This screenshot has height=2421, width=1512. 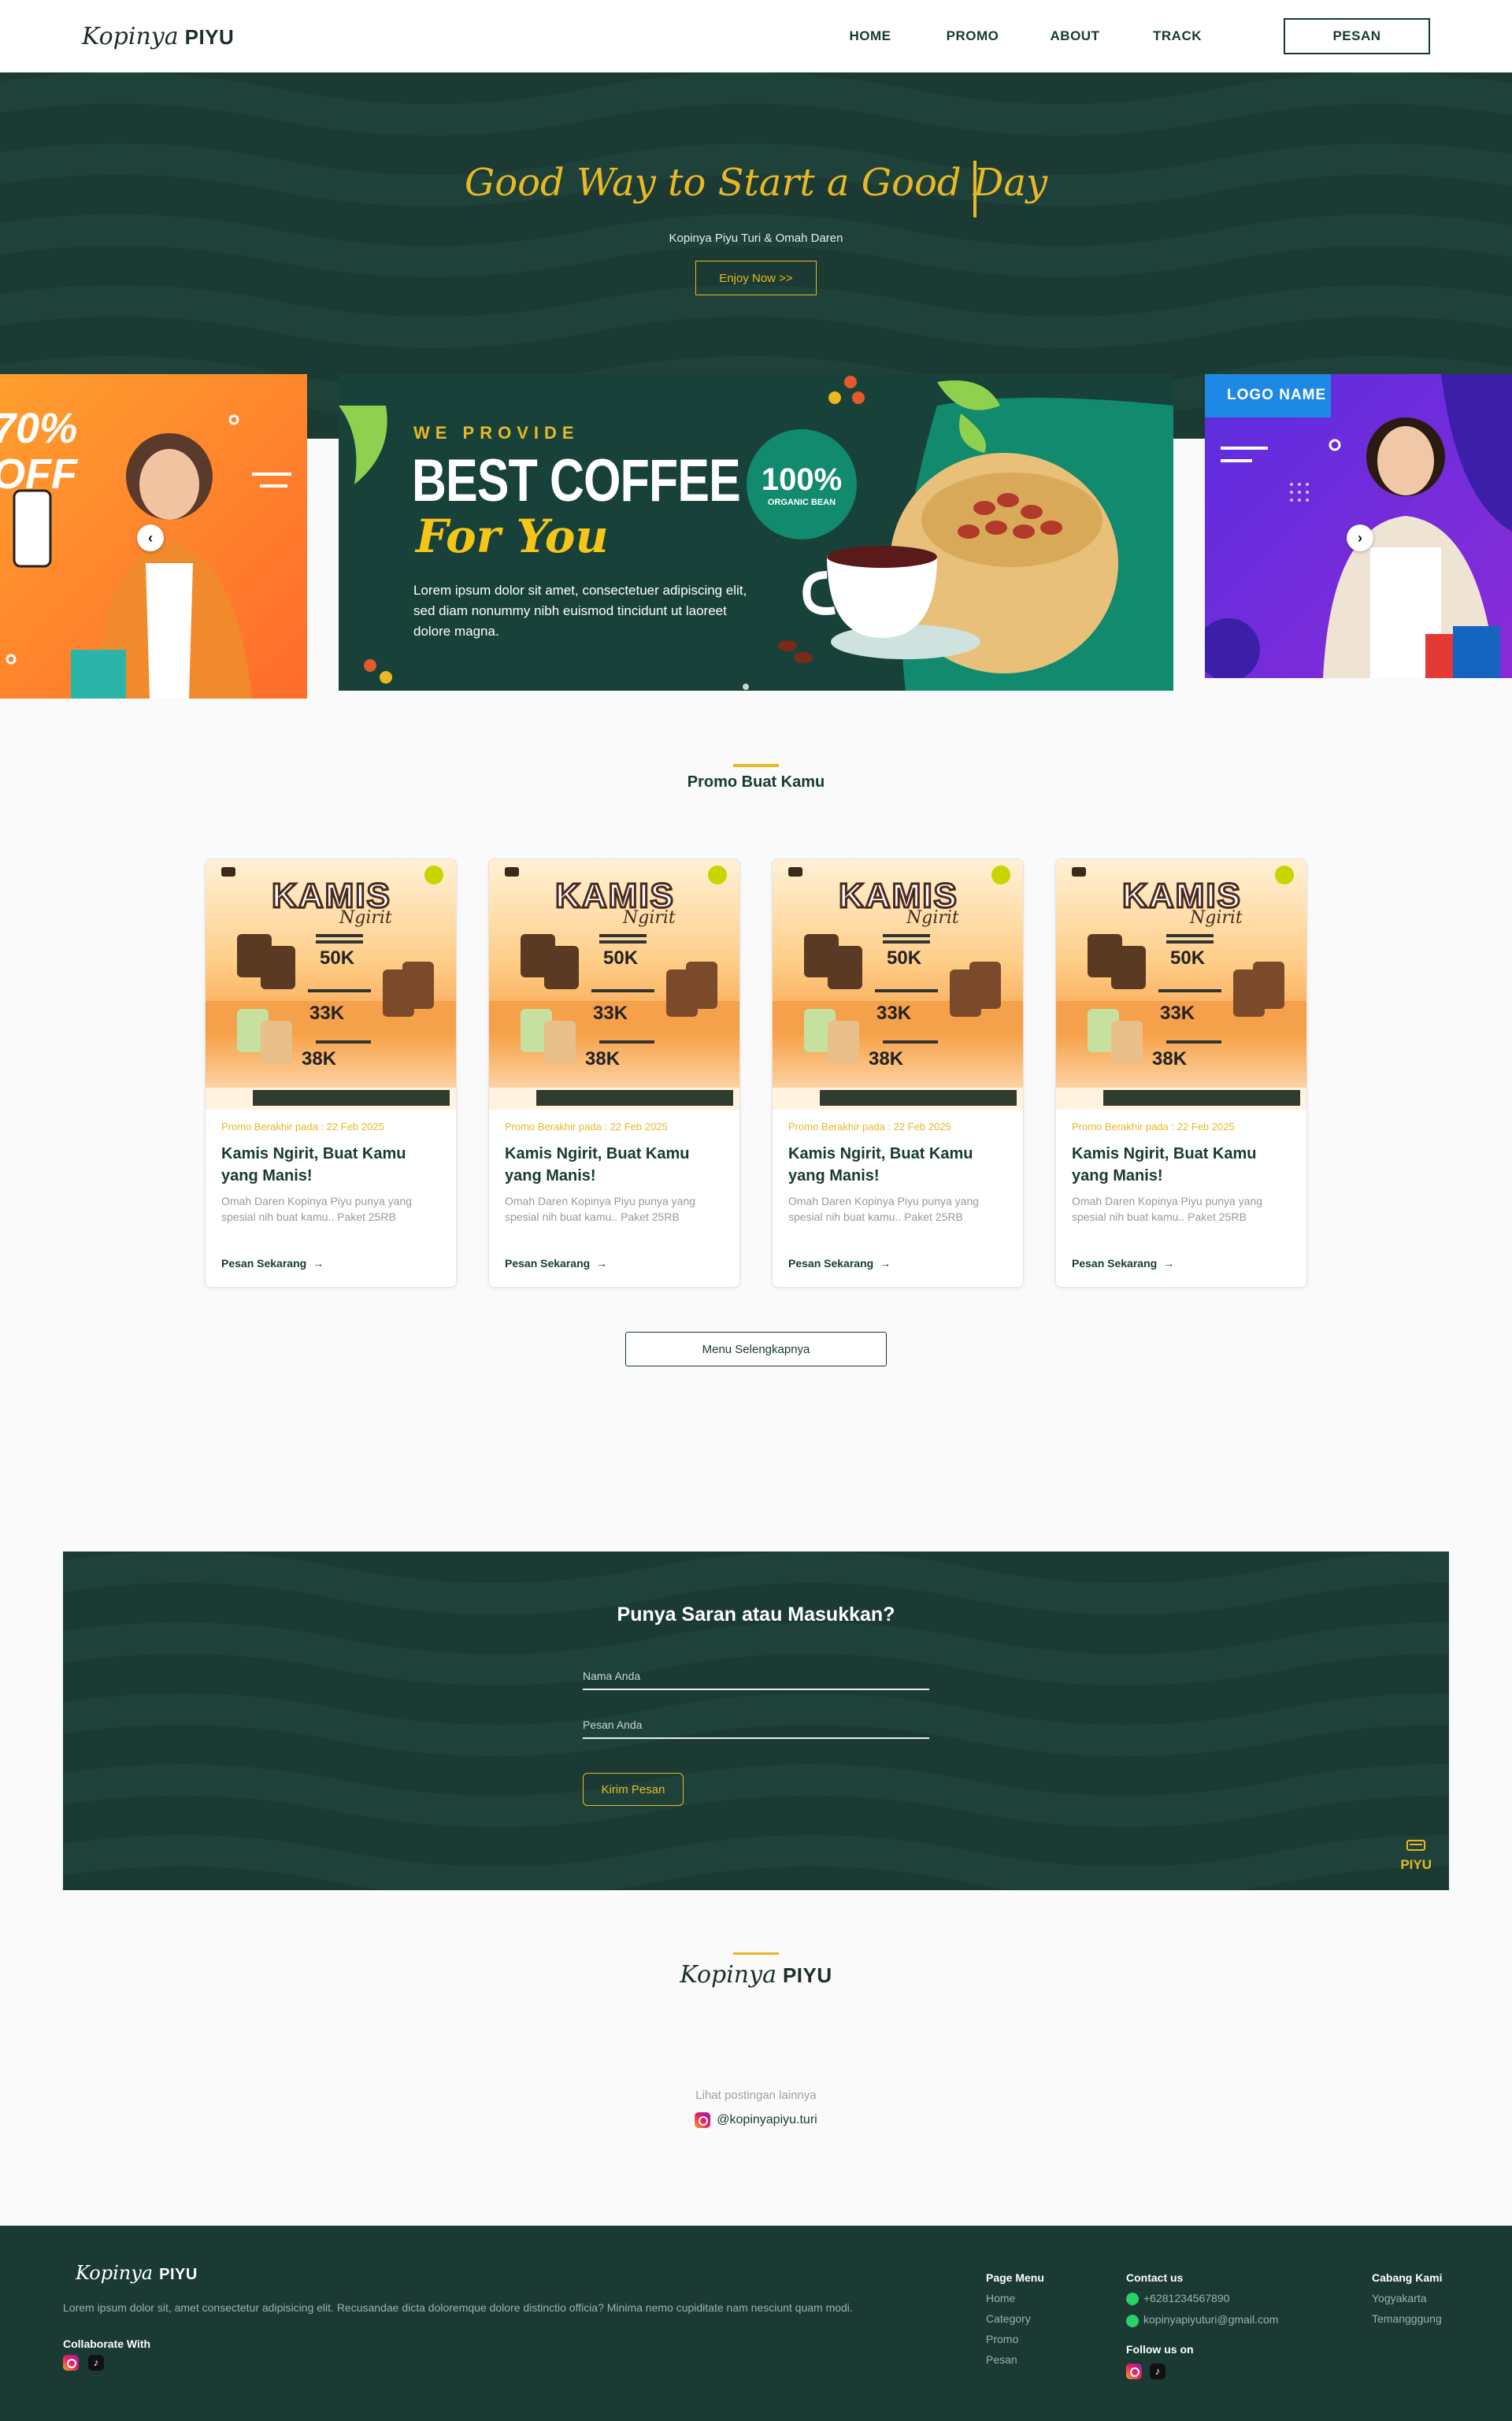 What do you see at coordinates (756, 1349) in the screenshot?
I see `menu-selengkapnya-button: Menu Selengkapnya` at bounding box center [756, 1349].